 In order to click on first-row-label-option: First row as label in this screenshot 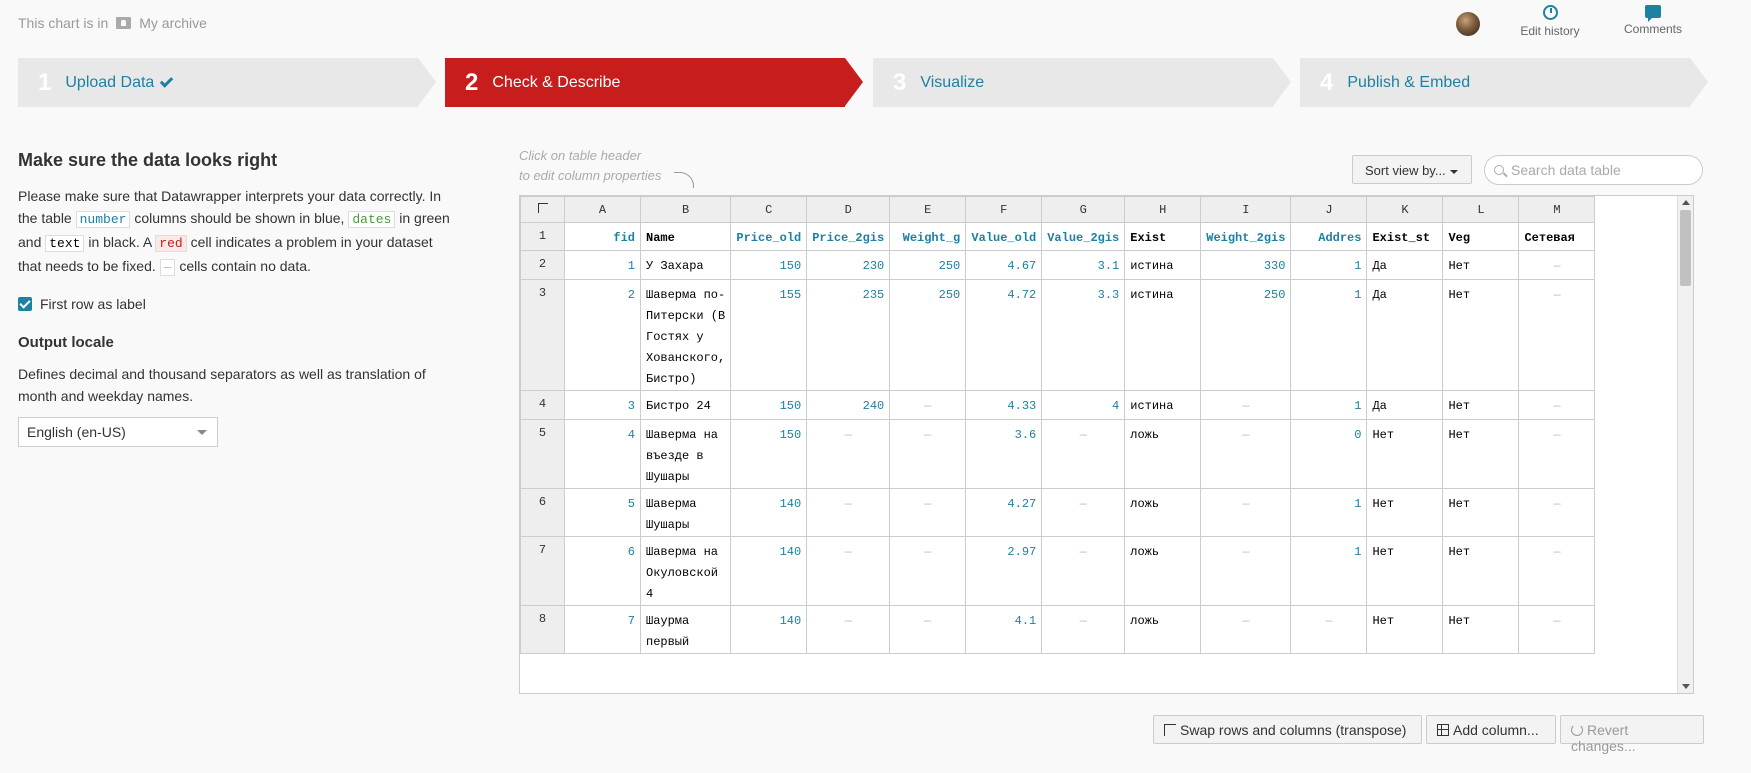, I will do `click(238, 304)`.